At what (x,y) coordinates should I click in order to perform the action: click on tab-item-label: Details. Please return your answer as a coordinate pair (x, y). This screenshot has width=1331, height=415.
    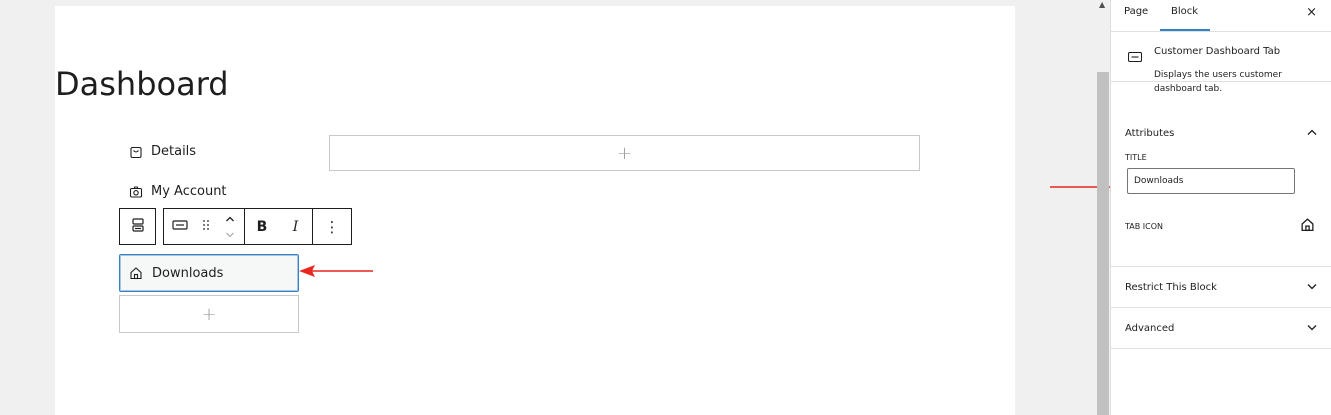
    Looking at the image, I should click on (174, 151).